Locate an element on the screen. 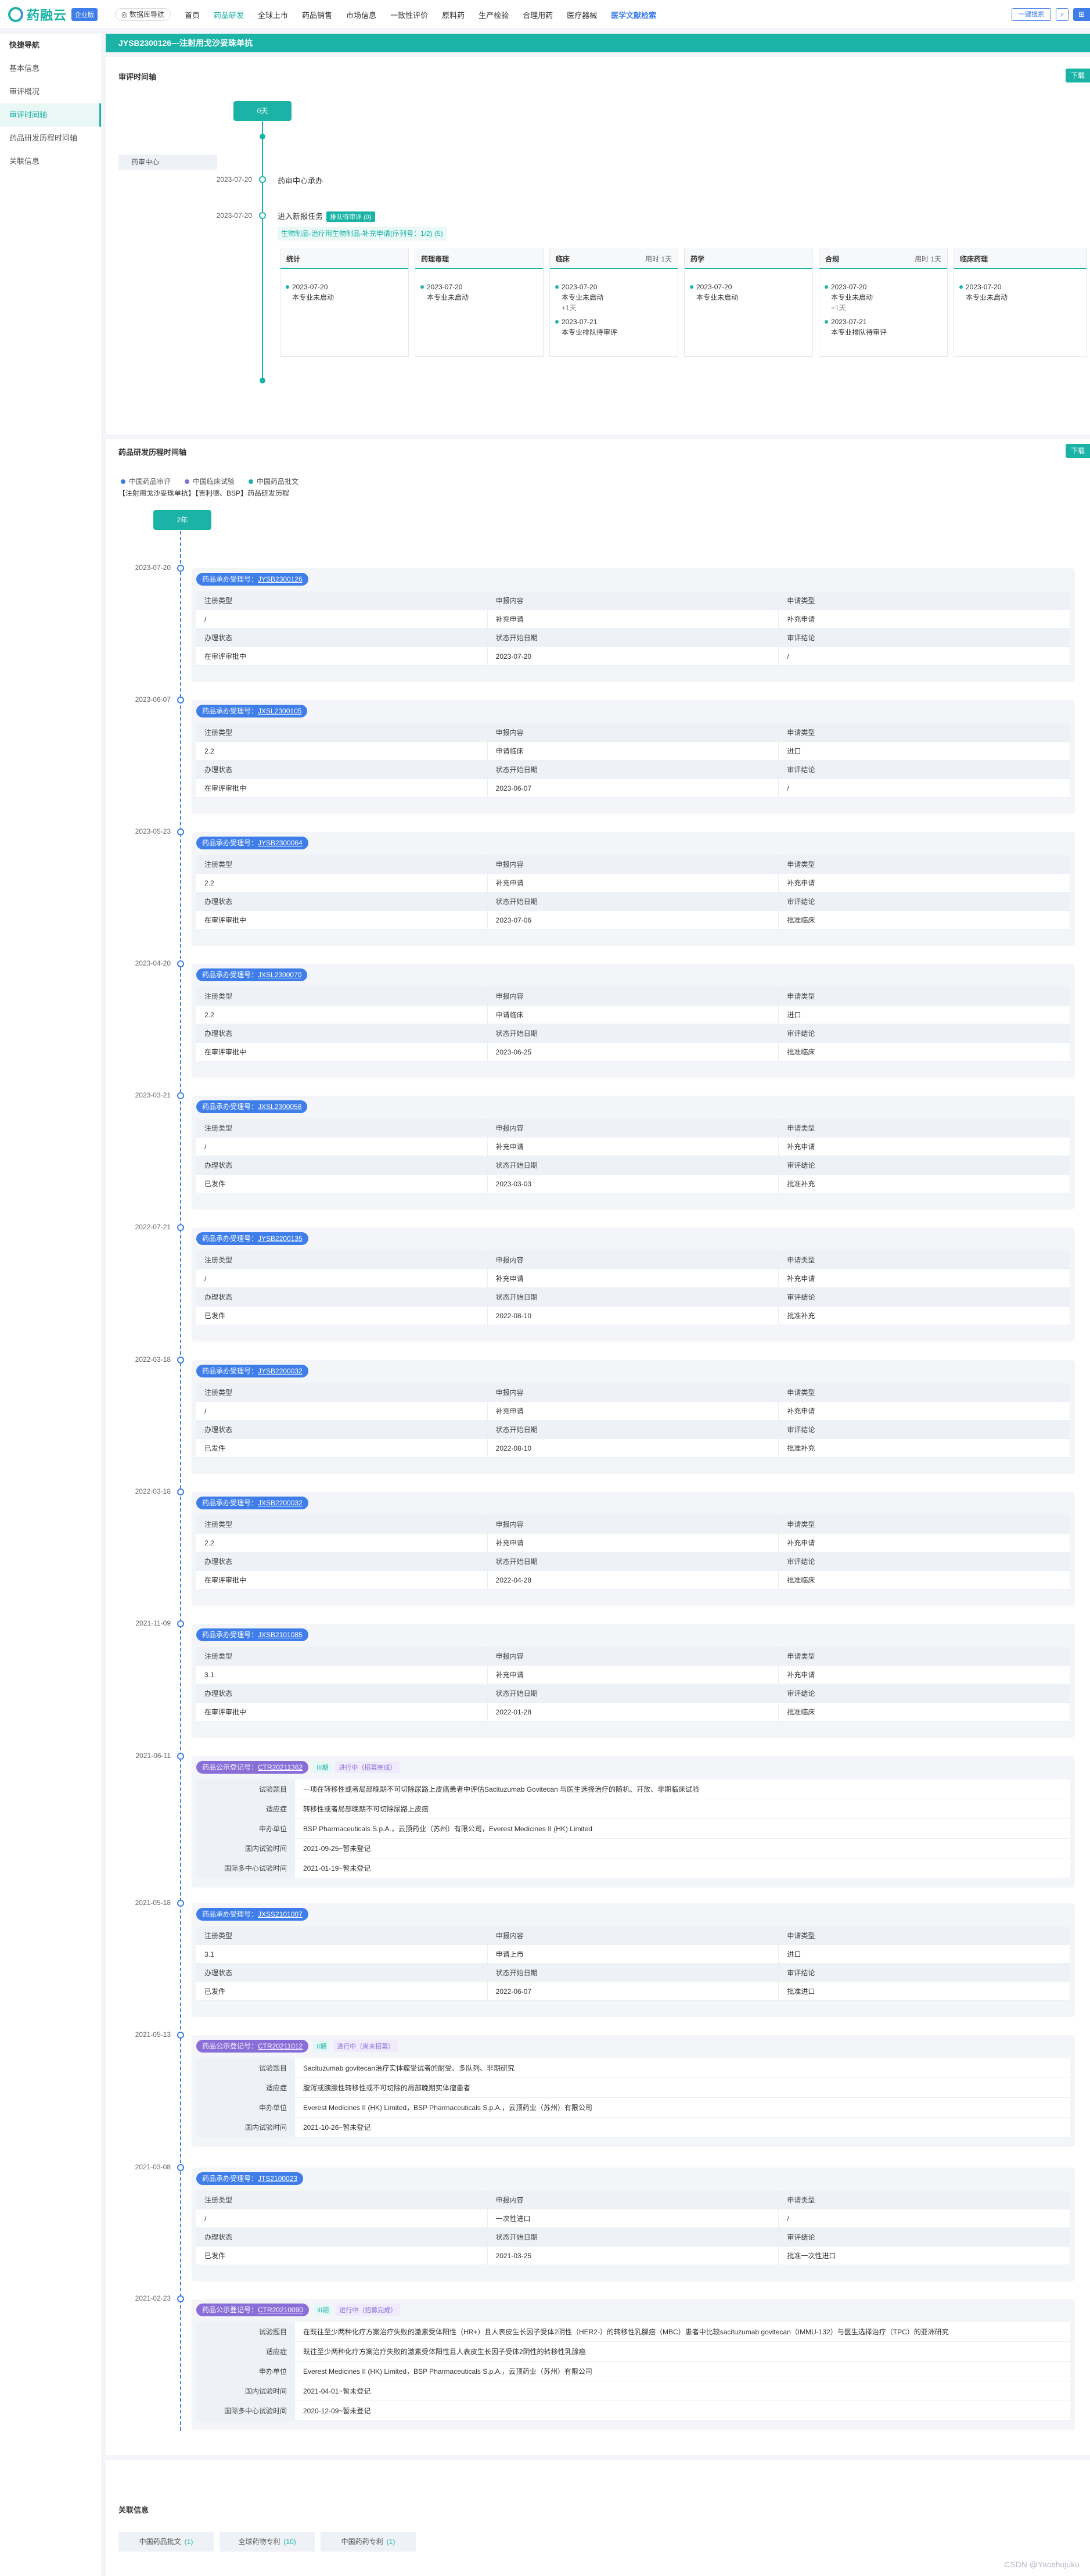 This screenshot has width=1090, height=2576. record-card-header: 药品承办受理号：JXSB2200032 is located at coordinates (252, 1503).